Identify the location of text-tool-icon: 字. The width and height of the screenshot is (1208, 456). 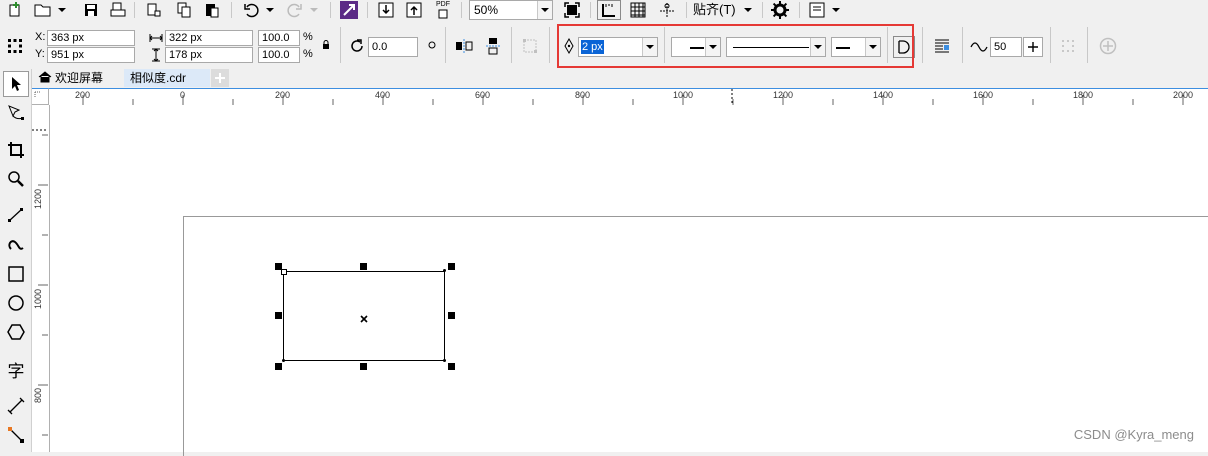
(16, 369).